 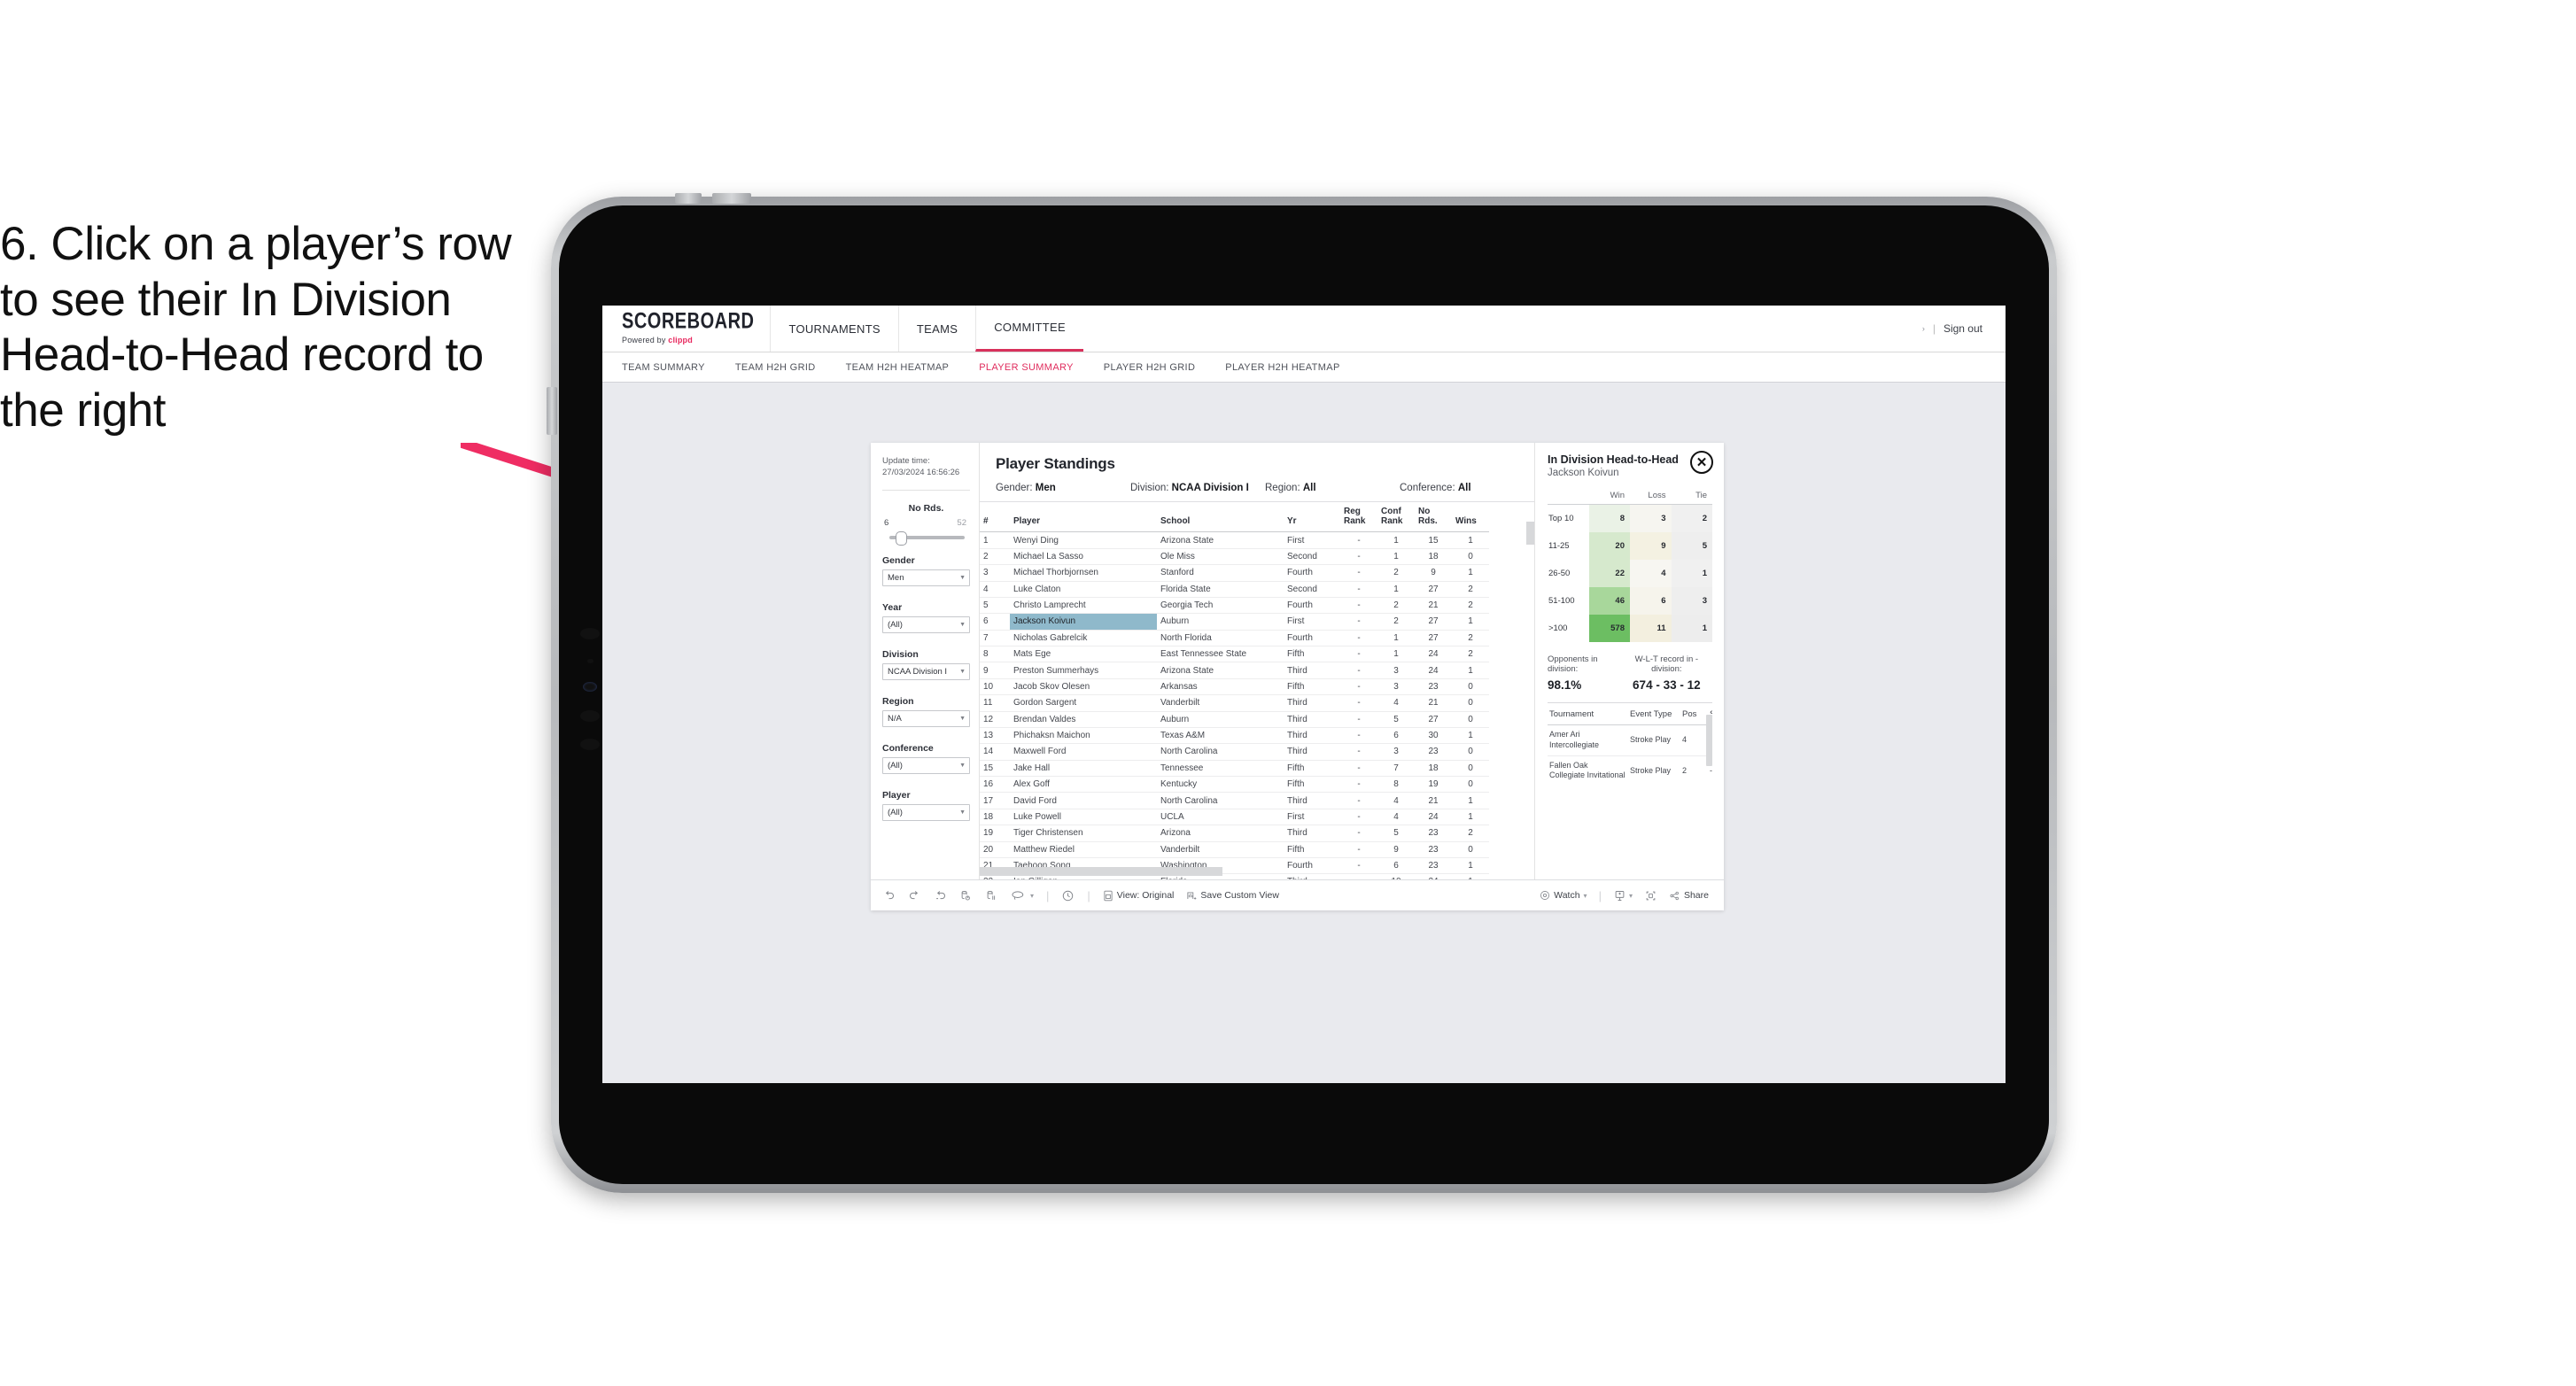 I want to click on table-row: 16 Alex Goff Kentucky Fifth -8 19 0, so click(x=1234, y=785).